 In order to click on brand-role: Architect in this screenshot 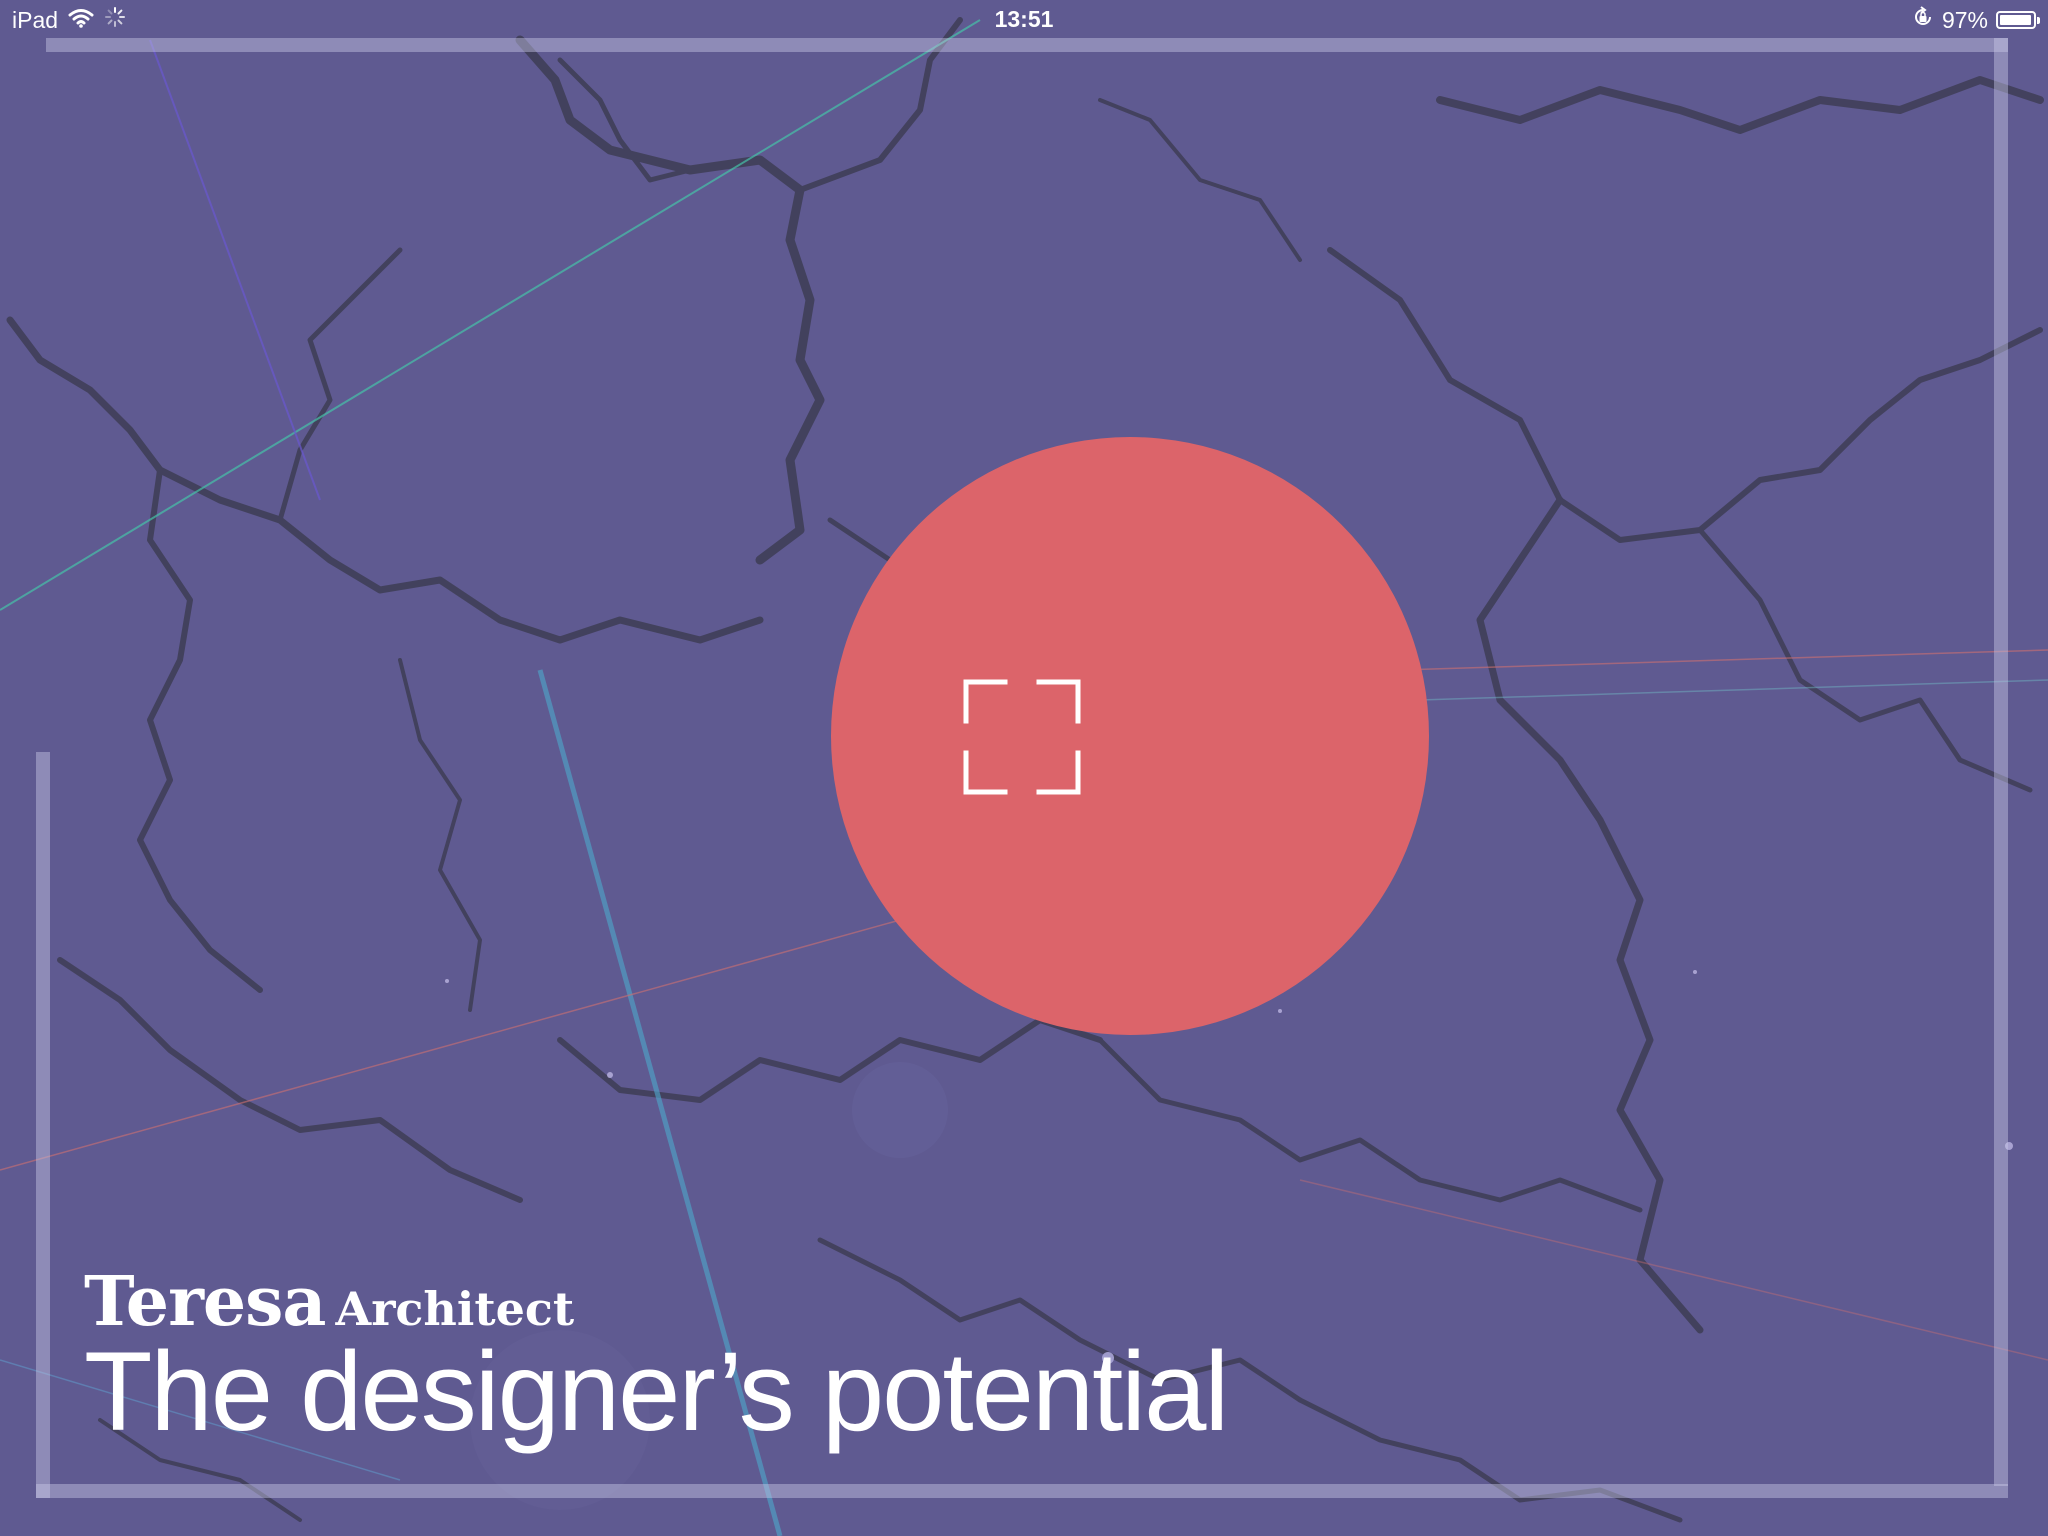, I will do `click(455, 1309)`.